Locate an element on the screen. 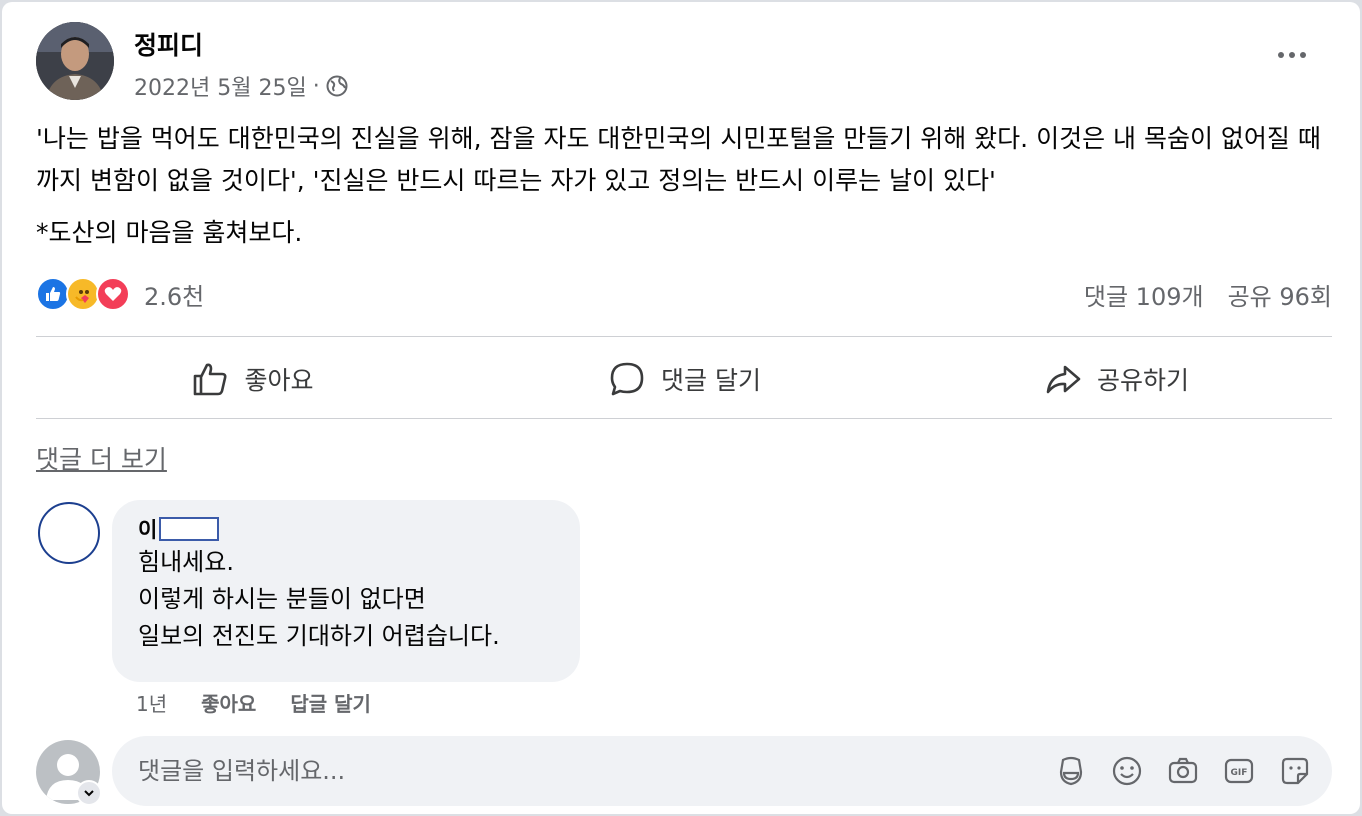 Image resolution: width=1362 pixels, height=816 pixels. author-avatar is located at coordinates (75, 61).